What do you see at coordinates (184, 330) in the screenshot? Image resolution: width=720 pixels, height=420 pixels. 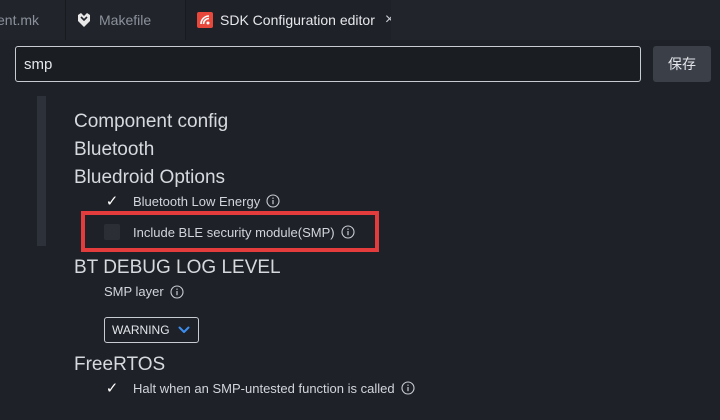 I see `chevron-down-icon` at bounding box center [184, 330].